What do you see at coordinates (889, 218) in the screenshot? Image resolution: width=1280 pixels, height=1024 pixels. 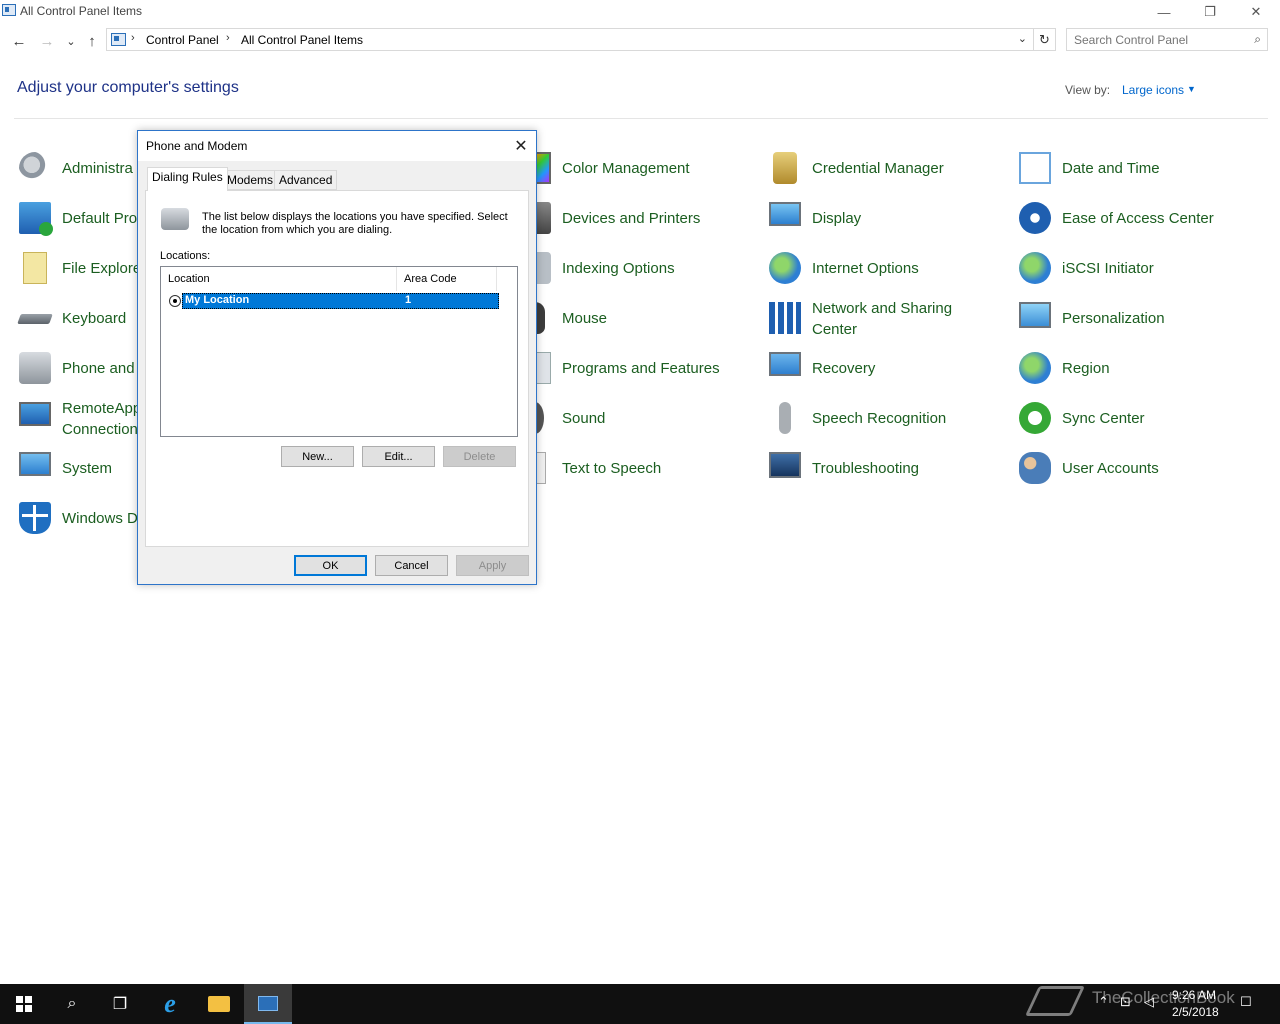 I see `item-display: Display` at bounding box center [889, 218].